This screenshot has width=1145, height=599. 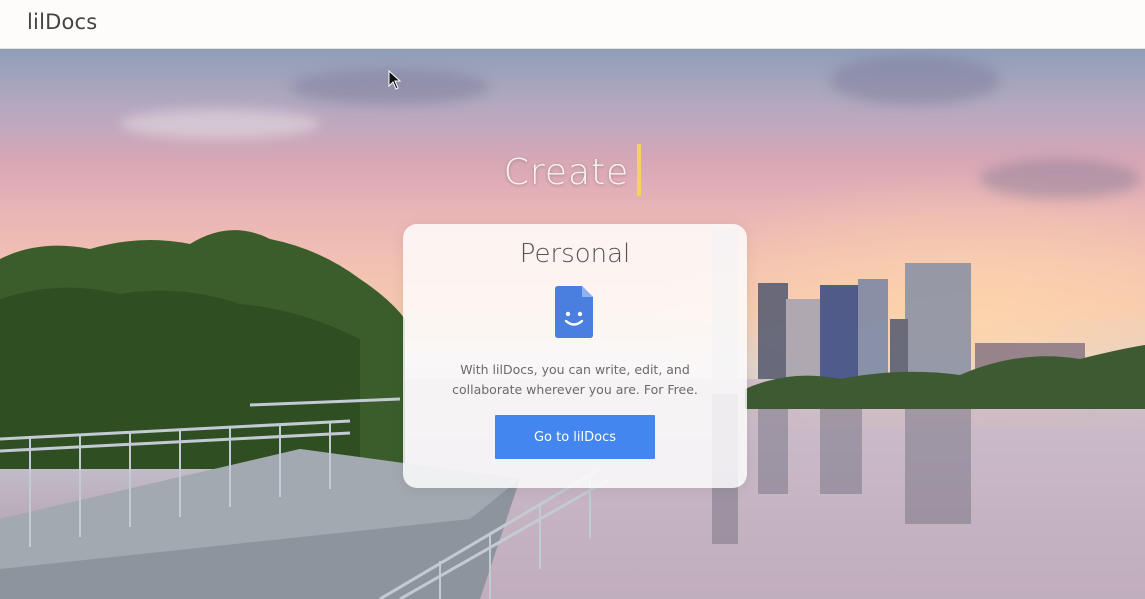 What do you see at coordinates (574, 312) in the screenshot?
I see `document-smile-icon` at bounding box center [574, 312].